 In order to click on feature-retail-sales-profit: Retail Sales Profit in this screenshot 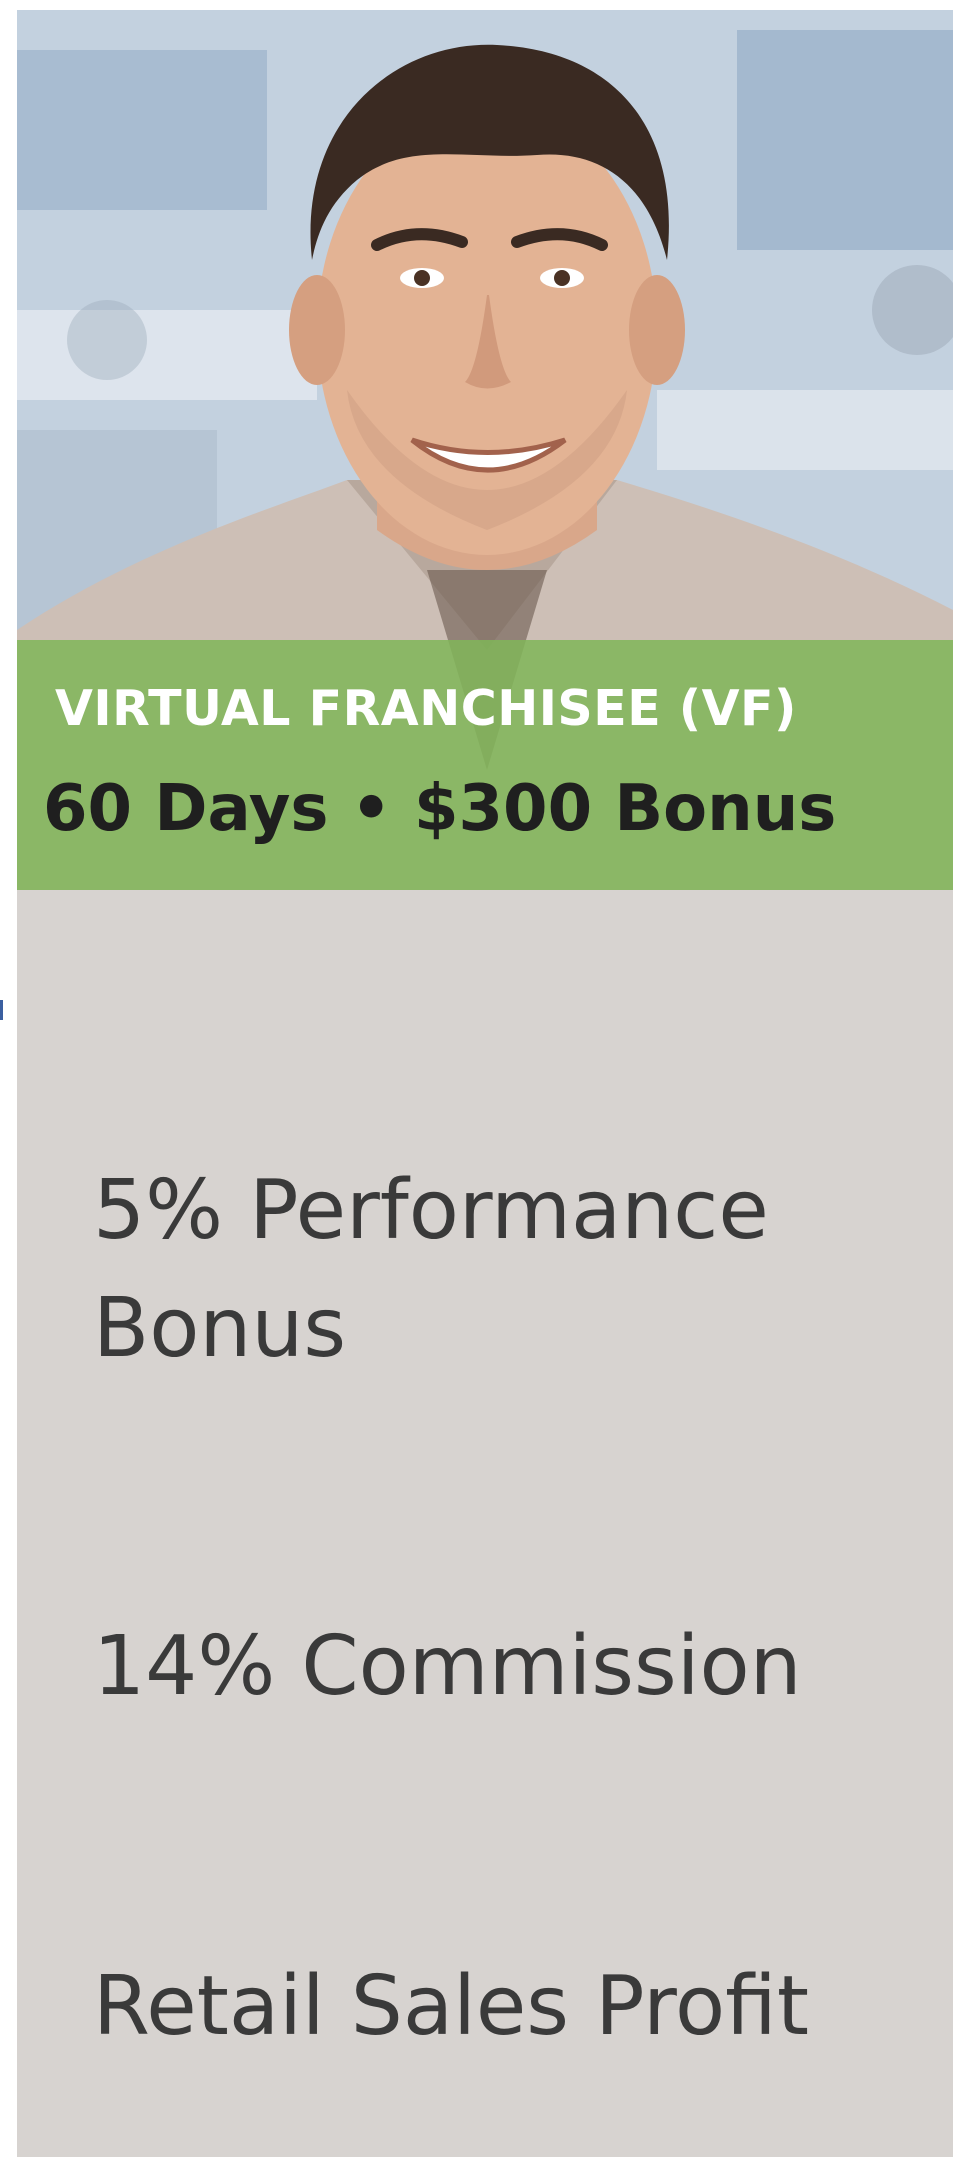, I will do `click(451, 2006)`.